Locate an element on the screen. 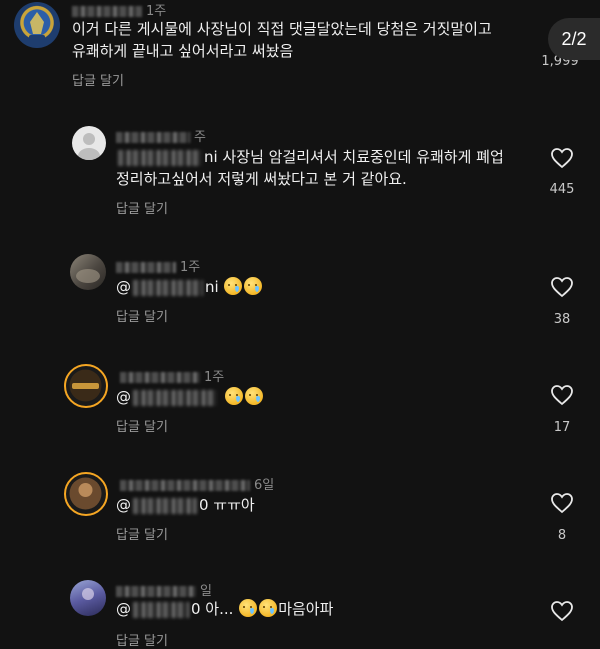  comment-text: @ ni is located at coordinates (189, 287).